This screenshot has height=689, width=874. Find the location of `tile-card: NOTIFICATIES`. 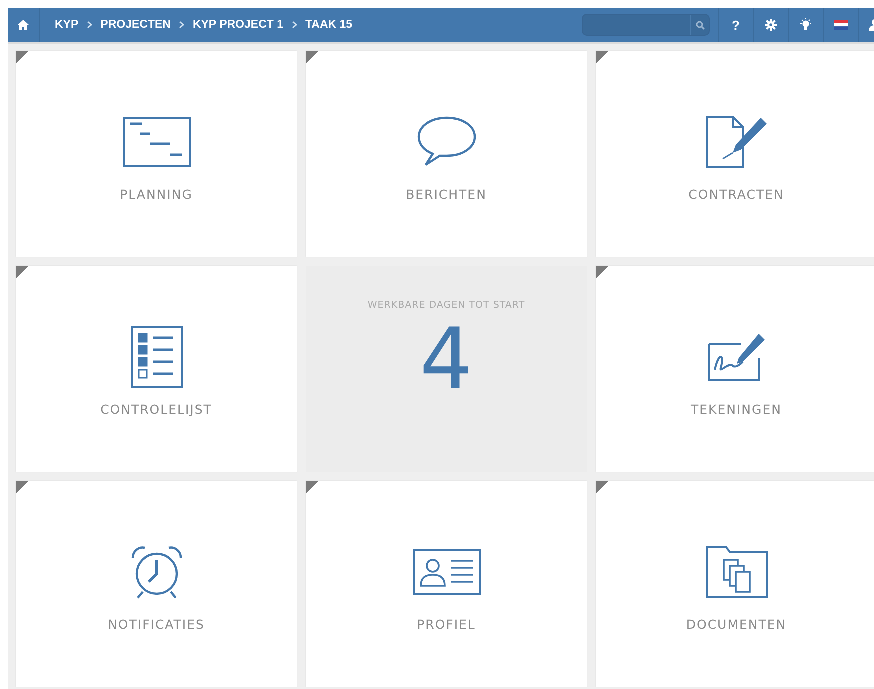

tile-card: NOTIFICATIES is located at coordinates (156, 584).